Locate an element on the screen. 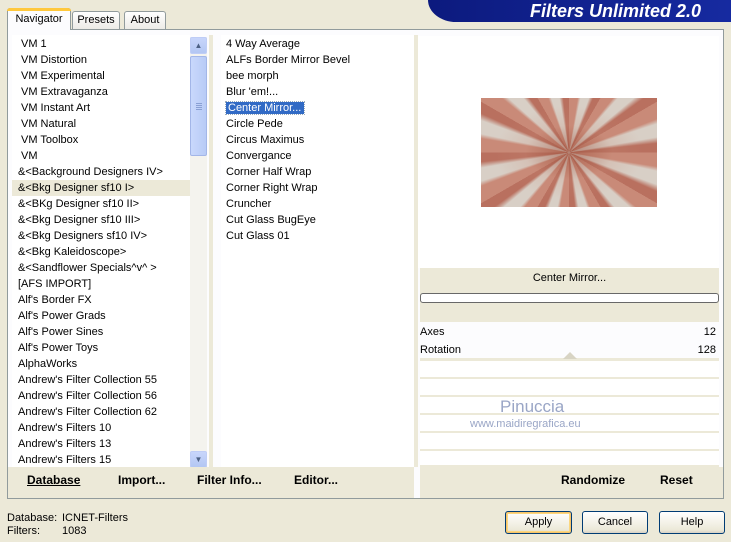  database-value: ICNET-Filters is located at coordinates (95, 518).